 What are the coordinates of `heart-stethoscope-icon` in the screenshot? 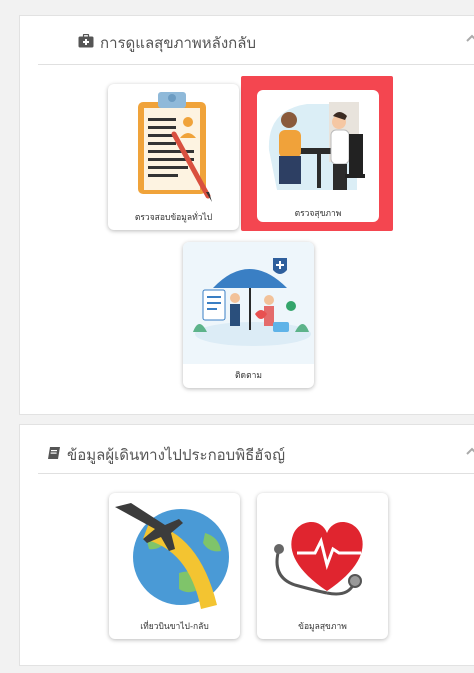 It's located at (322, 554).